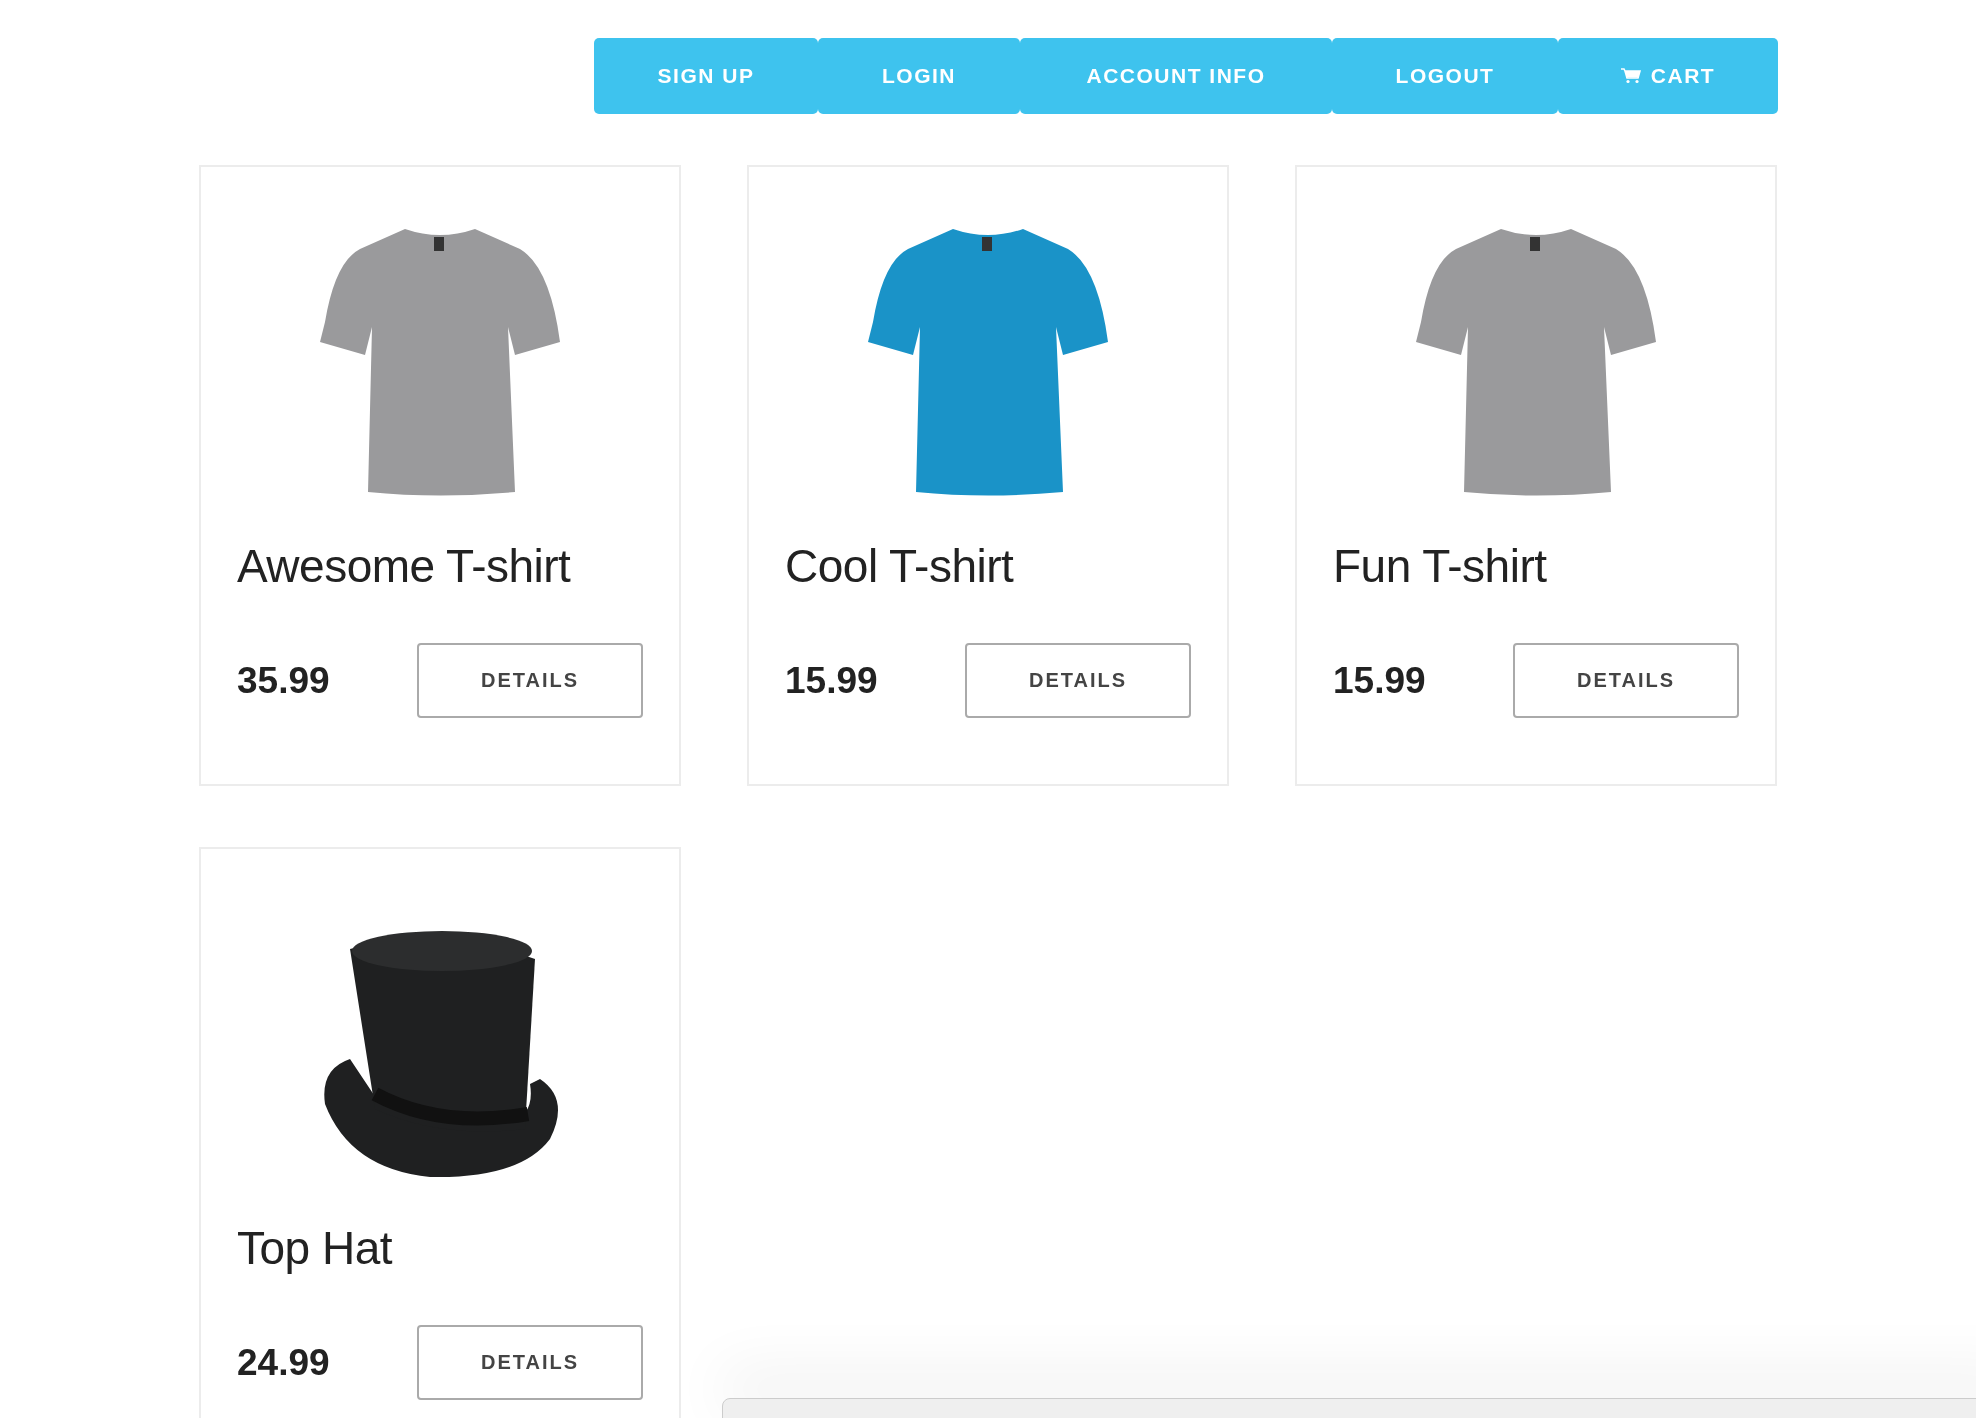 The height and width of the screenshot is (1418, 1976). What do you see at coordinates (706, 76) in the screenshot?
I see `nav-button: SIGN UP` at bounding box center [706, 76].